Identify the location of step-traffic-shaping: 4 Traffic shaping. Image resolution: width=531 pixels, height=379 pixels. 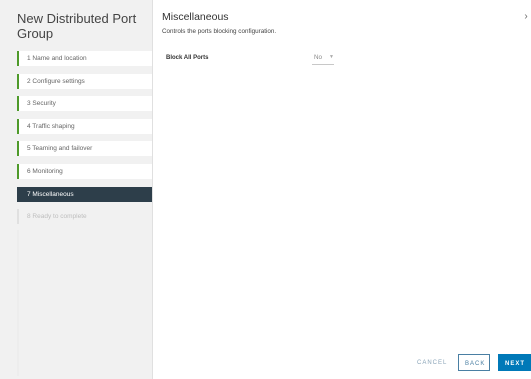
(84, 126).